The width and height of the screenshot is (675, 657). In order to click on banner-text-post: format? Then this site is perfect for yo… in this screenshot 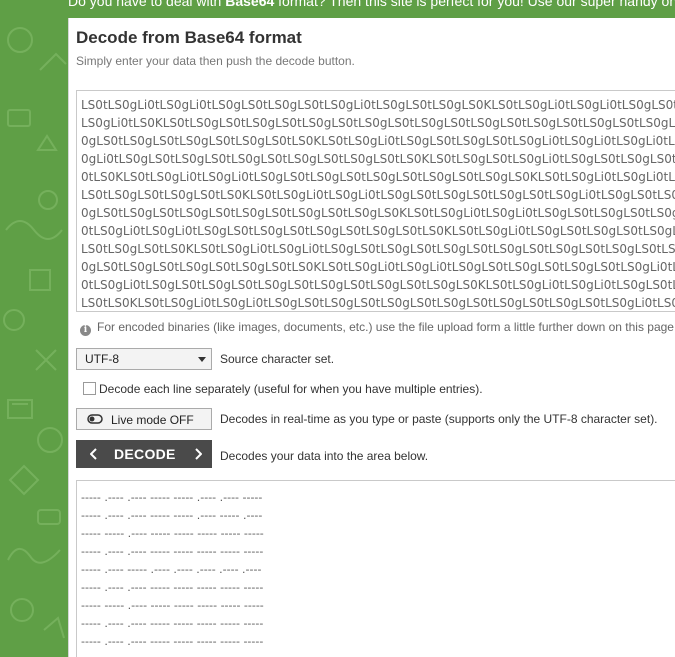, I will do `click(476, 4)`.